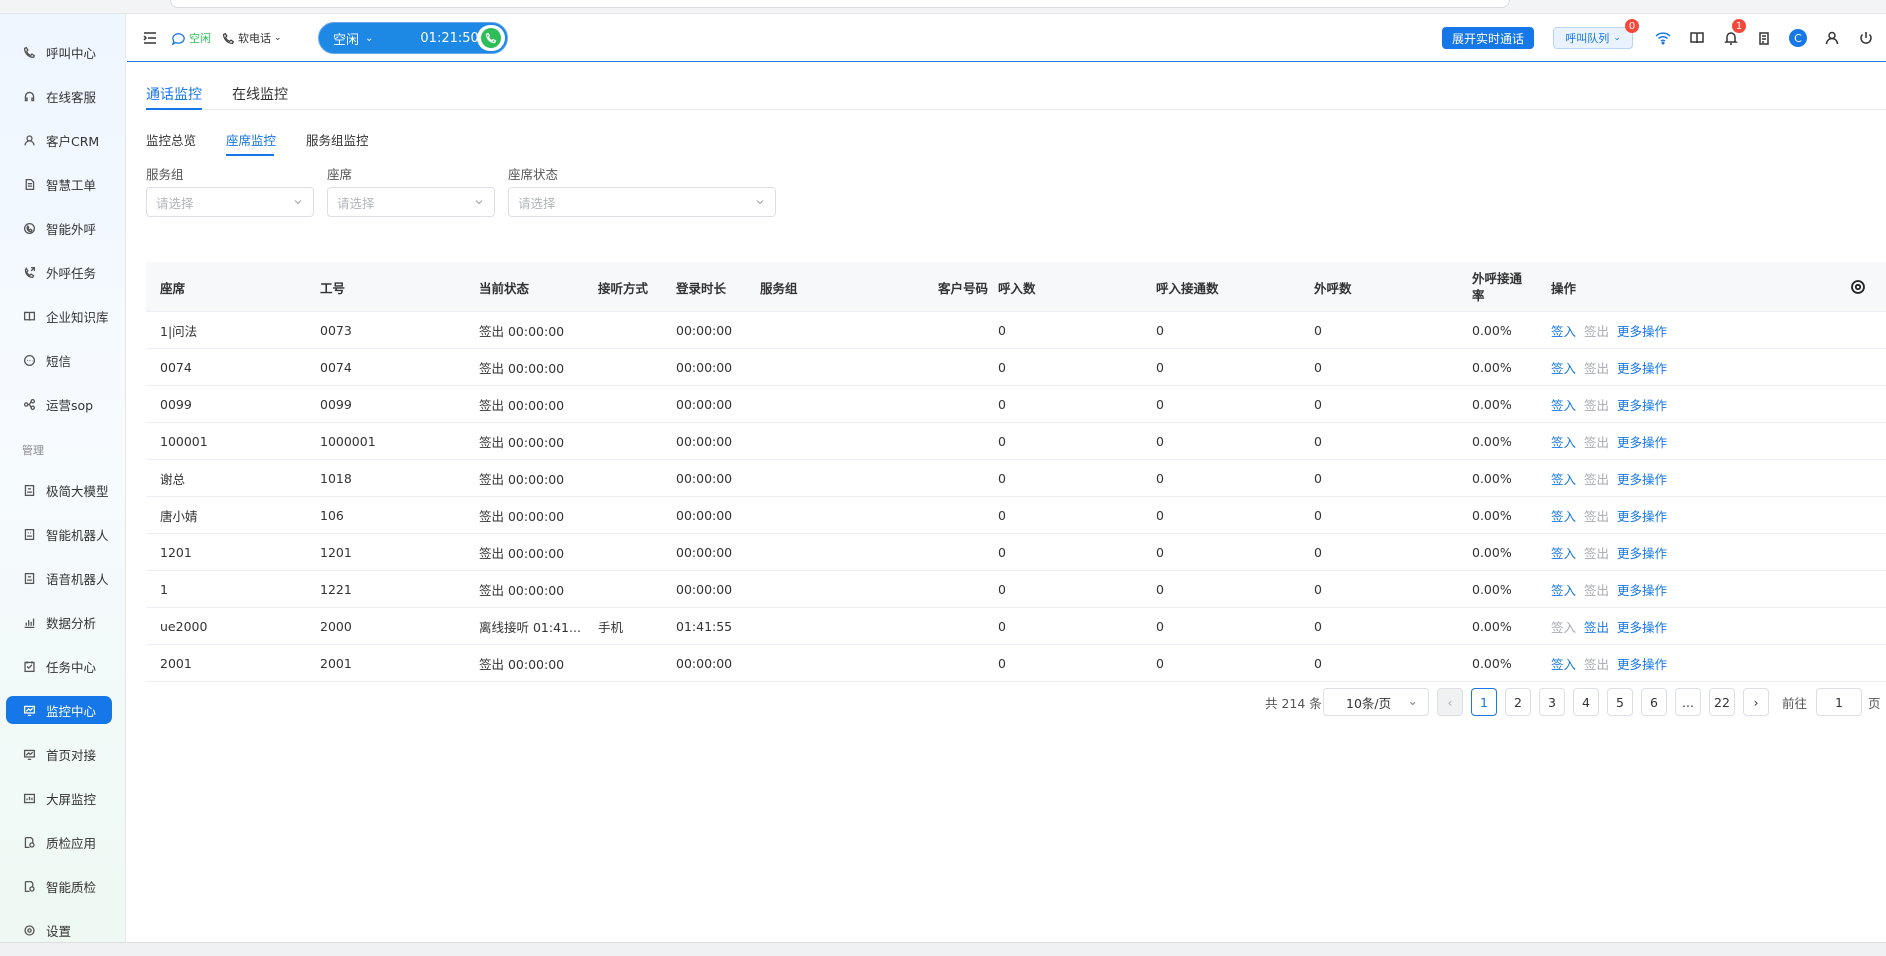 This screenshot has height=956, width=1886. What do you see at coordinates (251, 139) in the screenshot?
I see `subtab-agent-monitor: 座席监控` at bounding box center [251, 139].